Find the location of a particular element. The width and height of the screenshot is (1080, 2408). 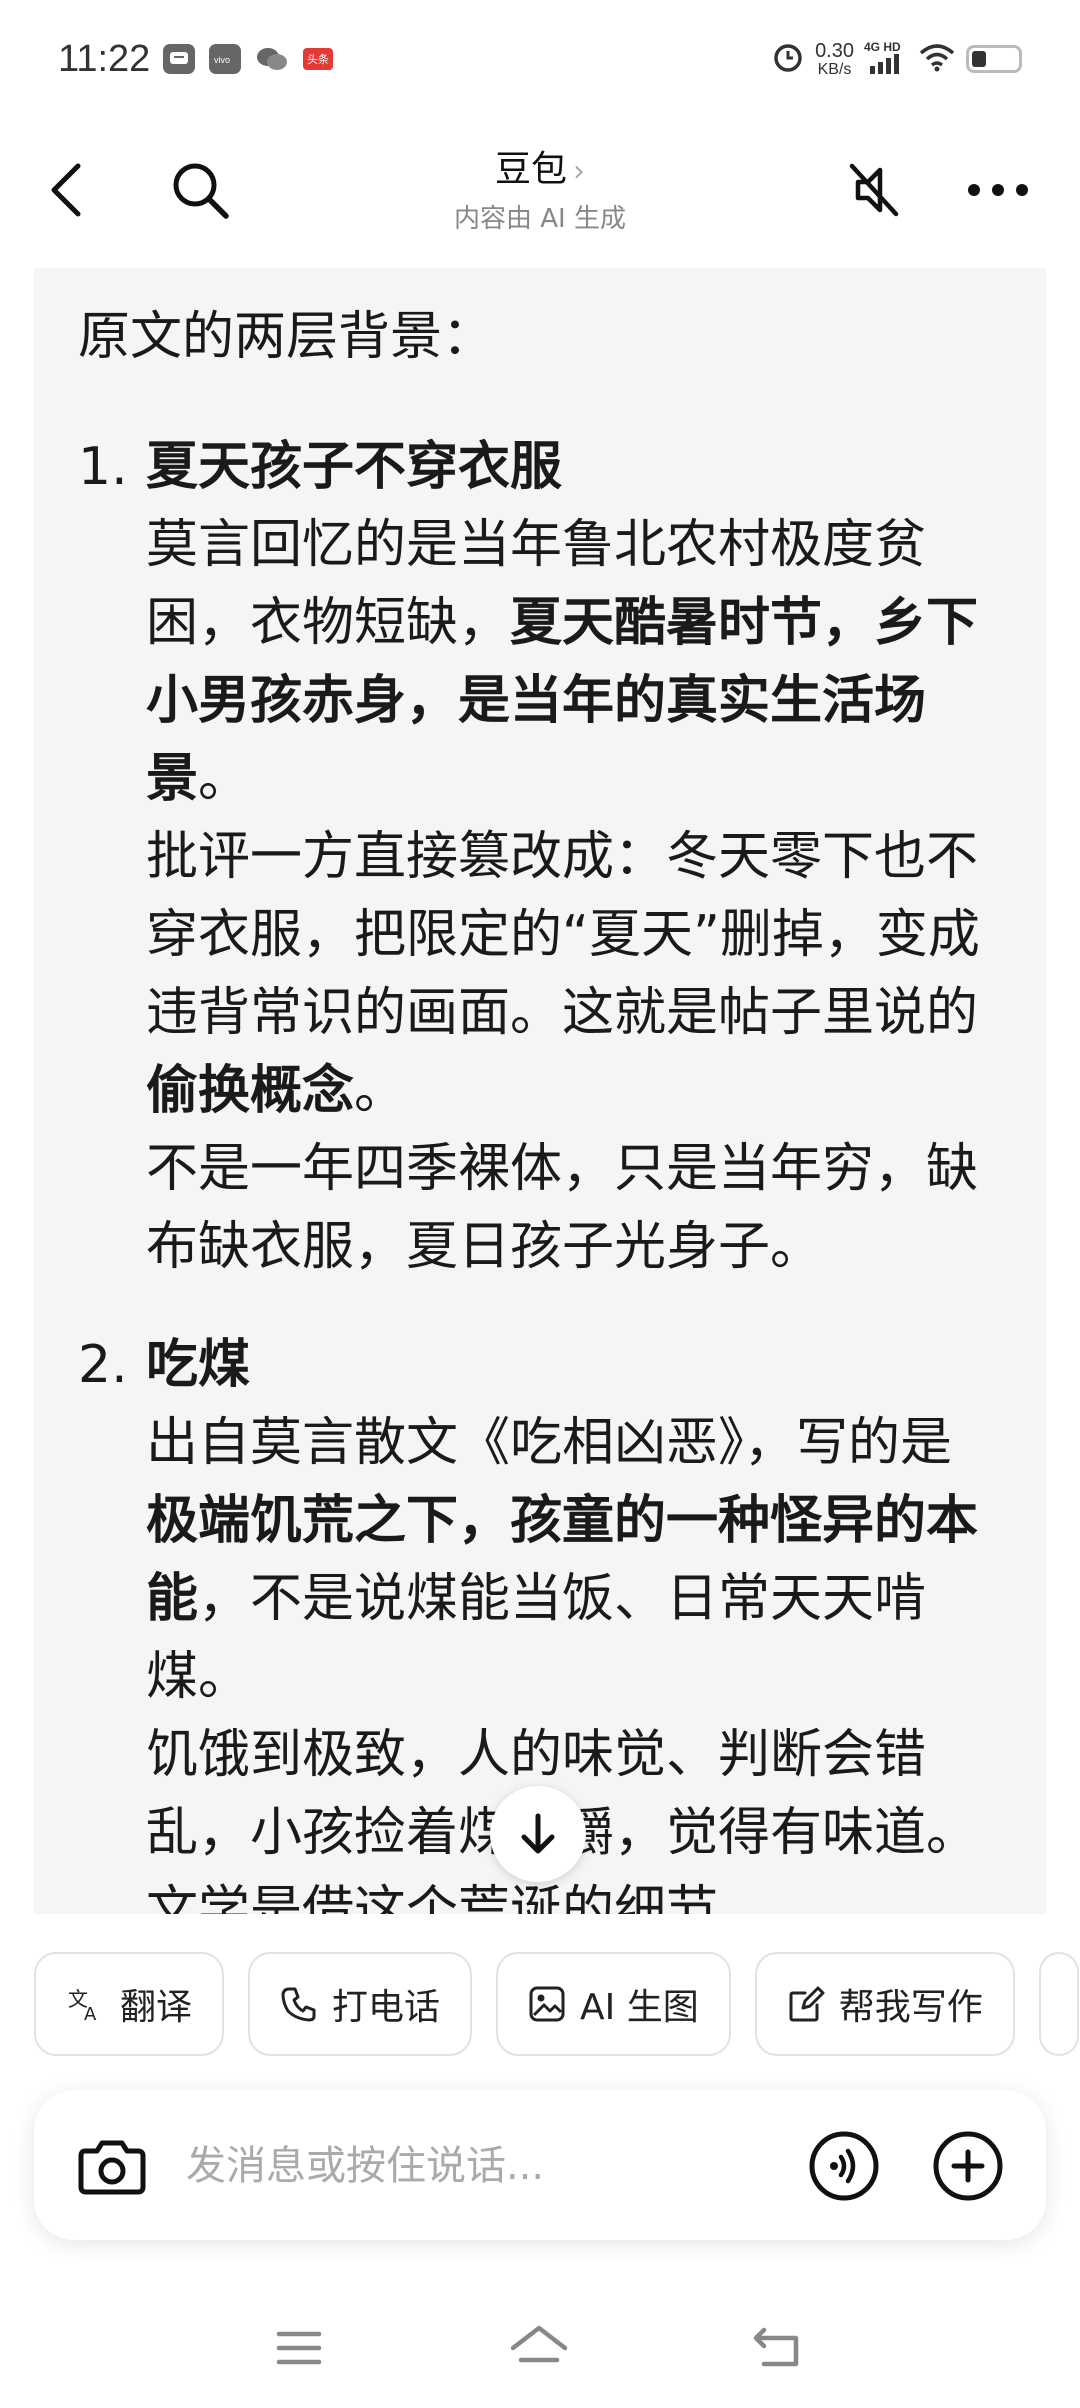

back-nav-button is located at coordinates (779, 2348).